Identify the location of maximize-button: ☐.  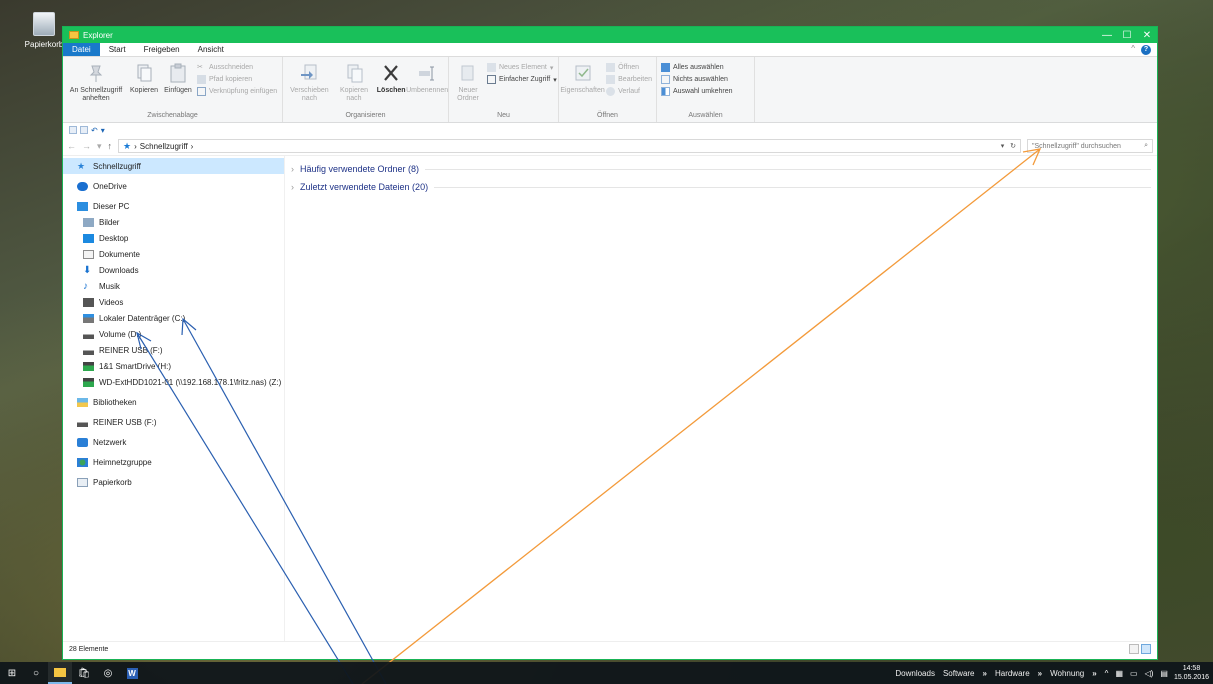
(1127, 35).